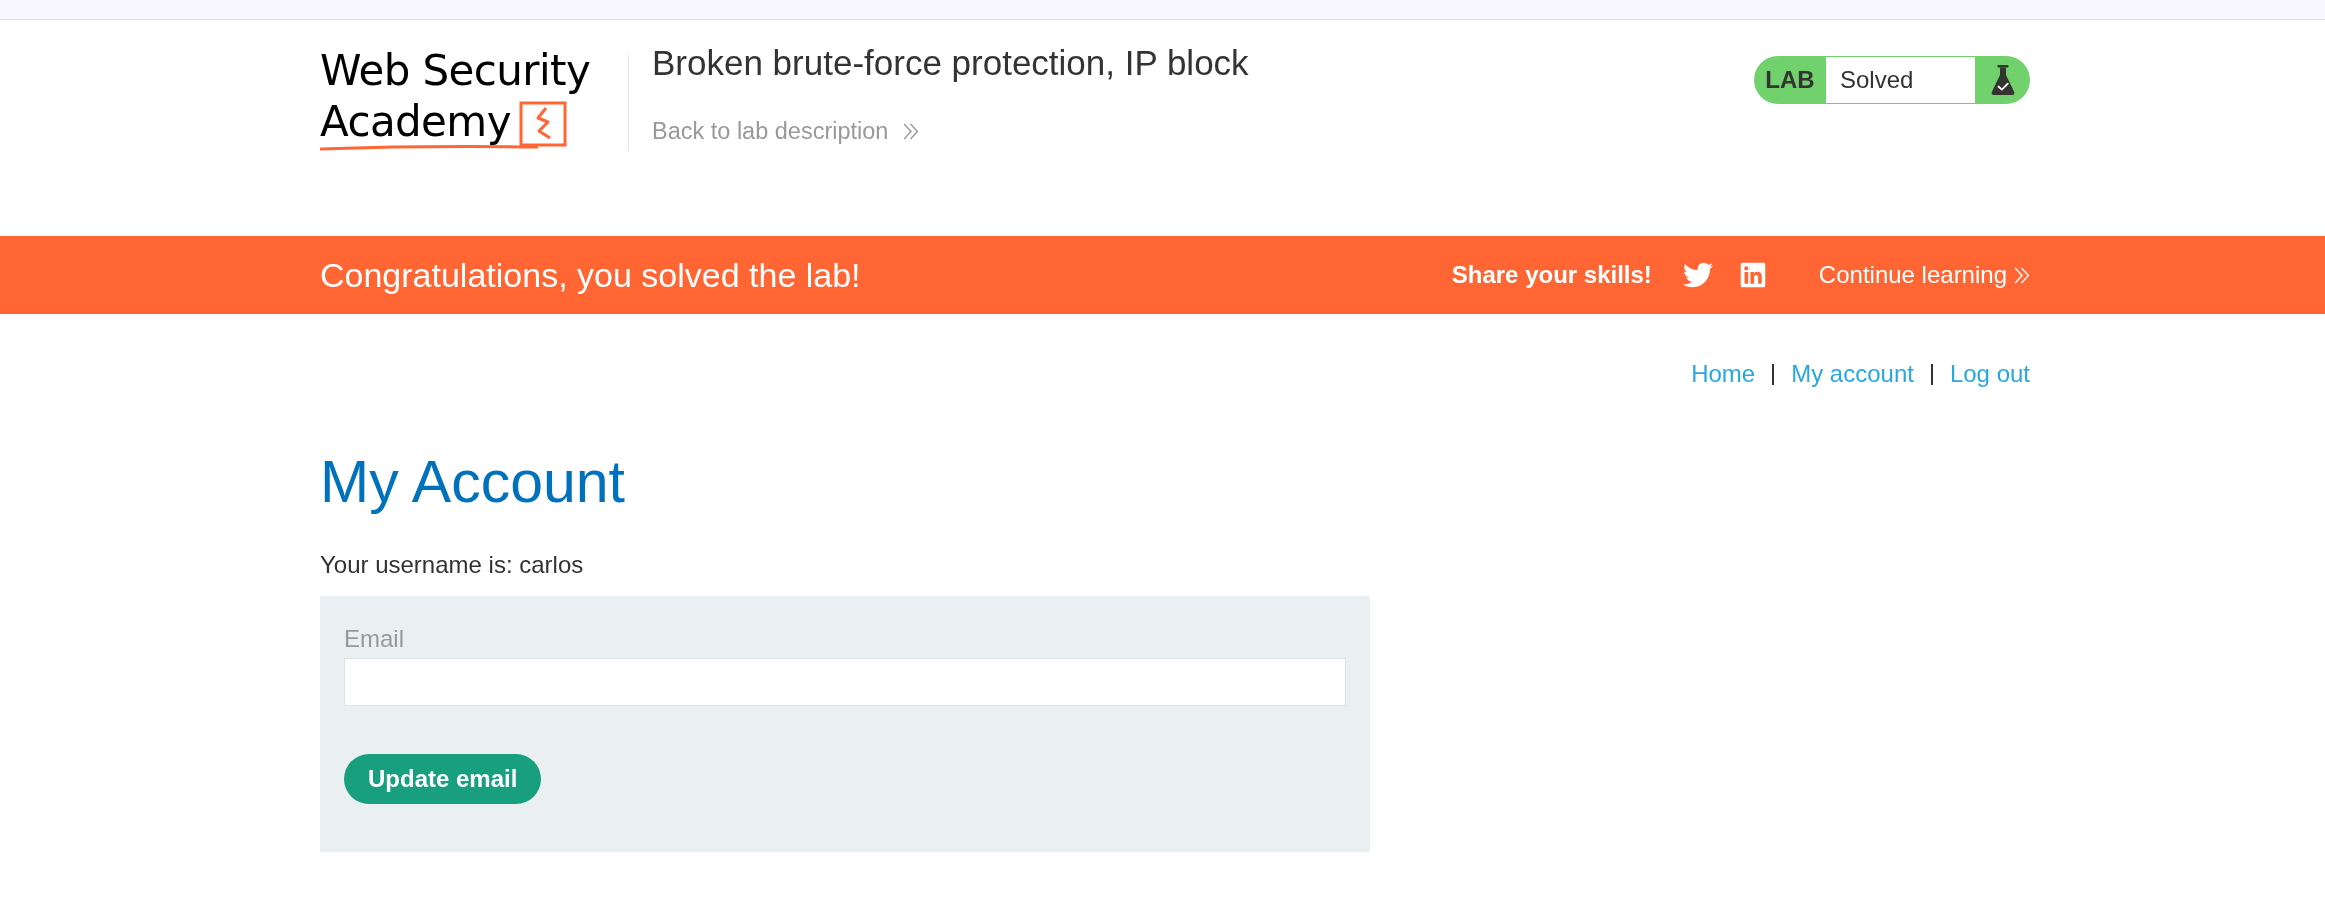  Describe the element at coordinates (443, 779) in the screenshot. I see `update-email-button: Update email` at that location.